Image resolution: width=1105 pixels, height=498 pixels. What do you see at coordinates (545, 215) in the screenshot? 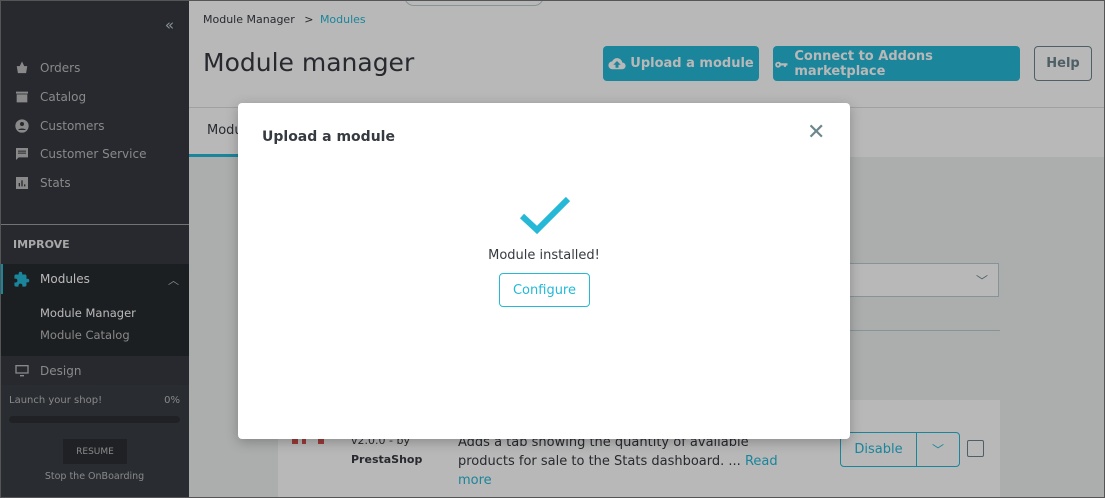
I see `checkmark-icon` at bounding box center [545, 215].